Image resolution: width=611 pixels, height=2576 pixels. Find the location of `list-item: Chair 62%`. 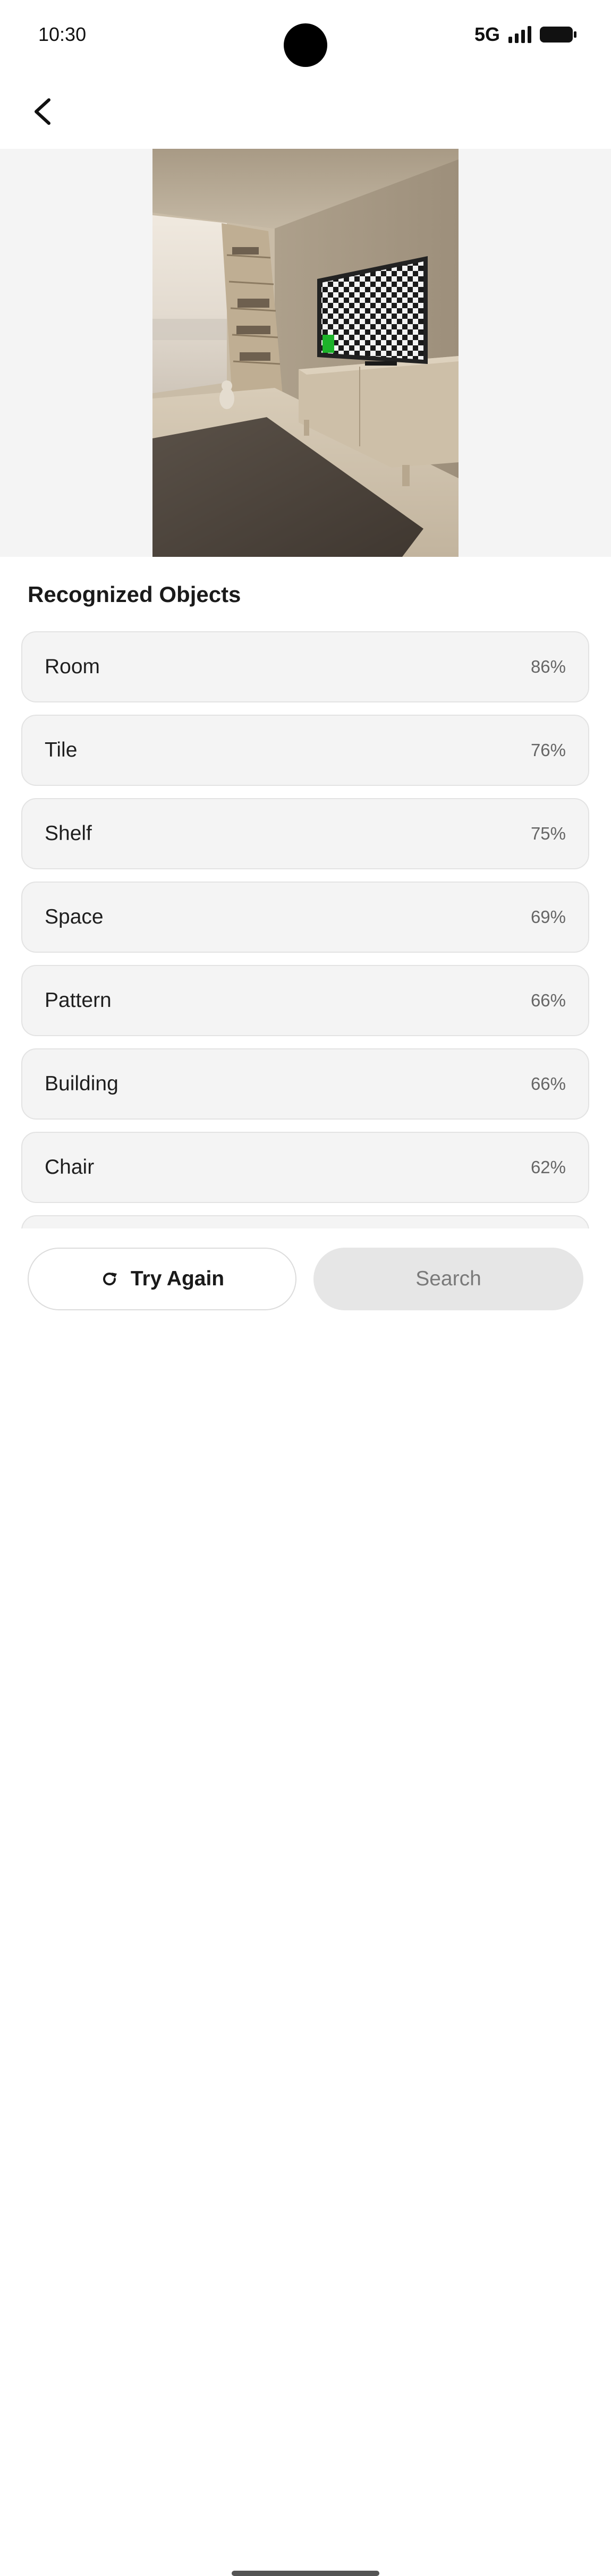

list-item: Chair 62% is located at coordinates (305, 1167).